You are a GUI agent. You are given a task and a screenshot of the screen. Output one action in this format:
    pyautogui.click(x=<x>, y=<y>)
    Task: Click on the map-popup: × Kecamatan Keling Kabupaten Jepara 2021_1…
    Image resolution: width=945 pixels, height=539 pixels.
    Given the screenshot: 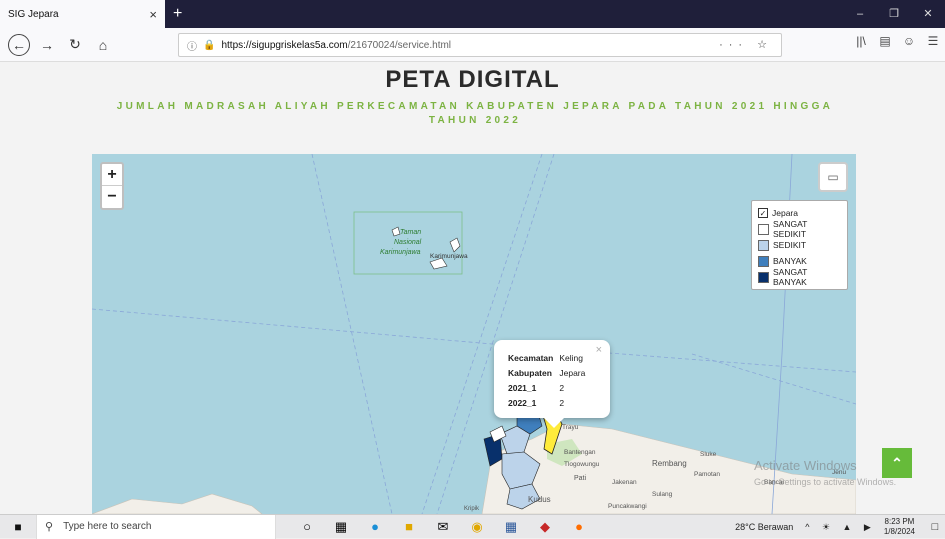 What is the action you would take?
    pyautogui.click(x=552, y=384)
    